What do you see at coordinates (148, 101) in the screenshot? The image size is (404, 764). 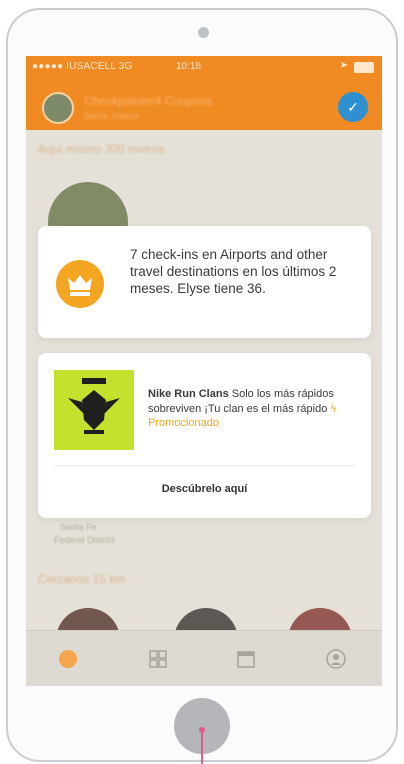 I see `user-name: Checkpointer4 Coupons` at bounding box center [148, 101].